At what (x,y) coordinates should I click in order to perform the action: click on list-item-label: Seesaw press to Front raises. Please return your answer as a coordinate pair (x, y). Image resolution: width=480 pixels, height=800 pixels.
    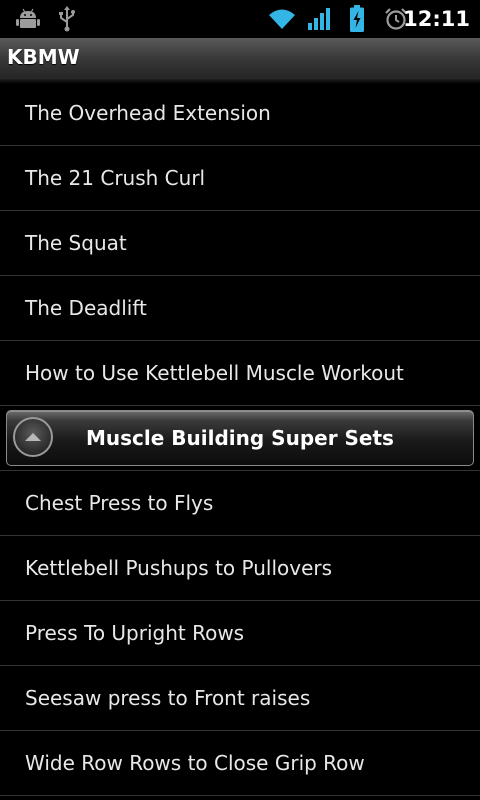
    Looking at the image, I should click on (168, 698).